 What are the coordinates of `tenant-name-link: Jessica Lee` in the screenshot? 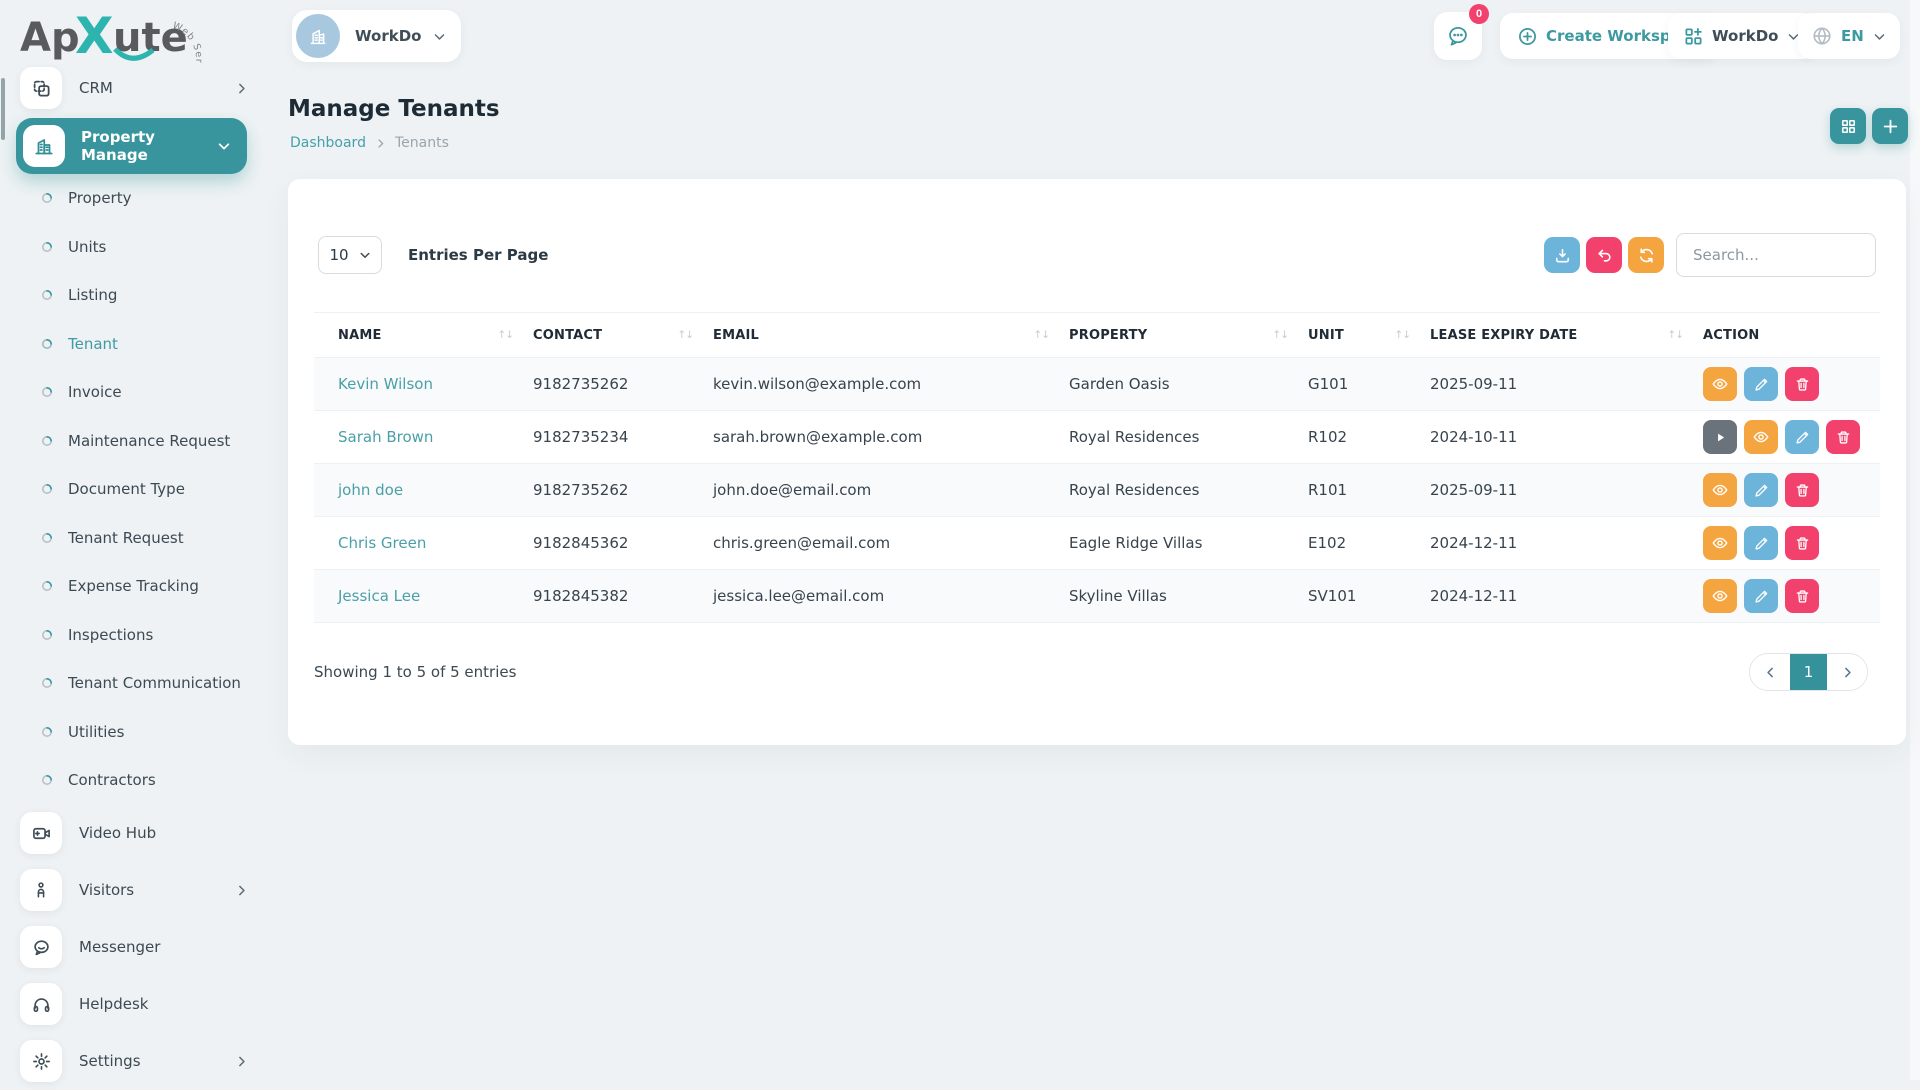 It's located at (379, 596).